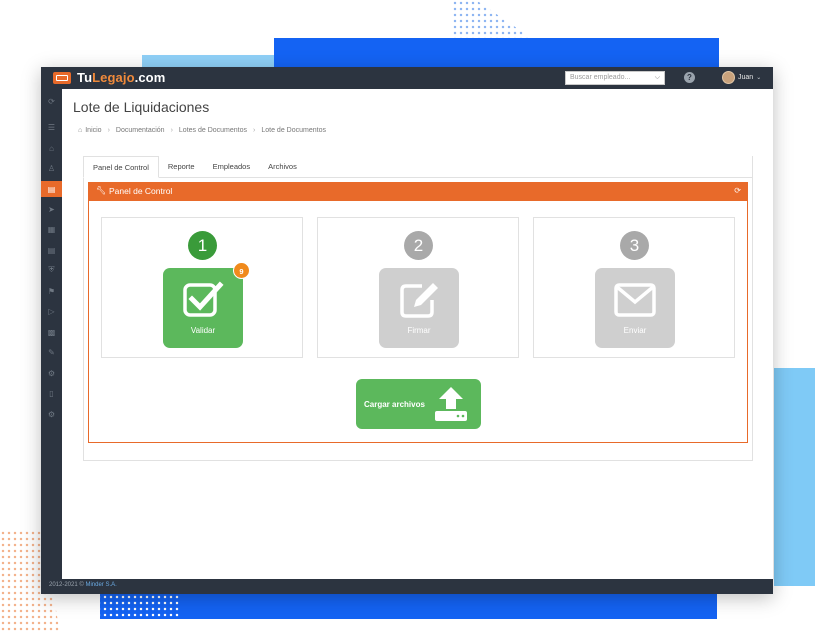  I want to click on envelope-icon, so click(635, 300).